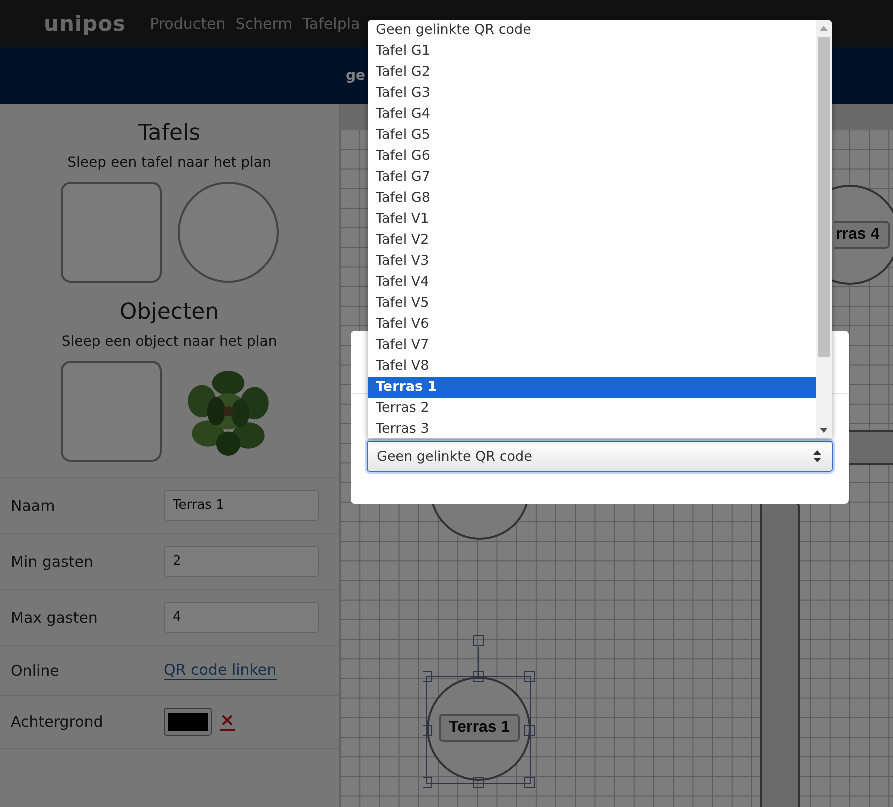  I want to click on selection-handles, so click(479, 712).